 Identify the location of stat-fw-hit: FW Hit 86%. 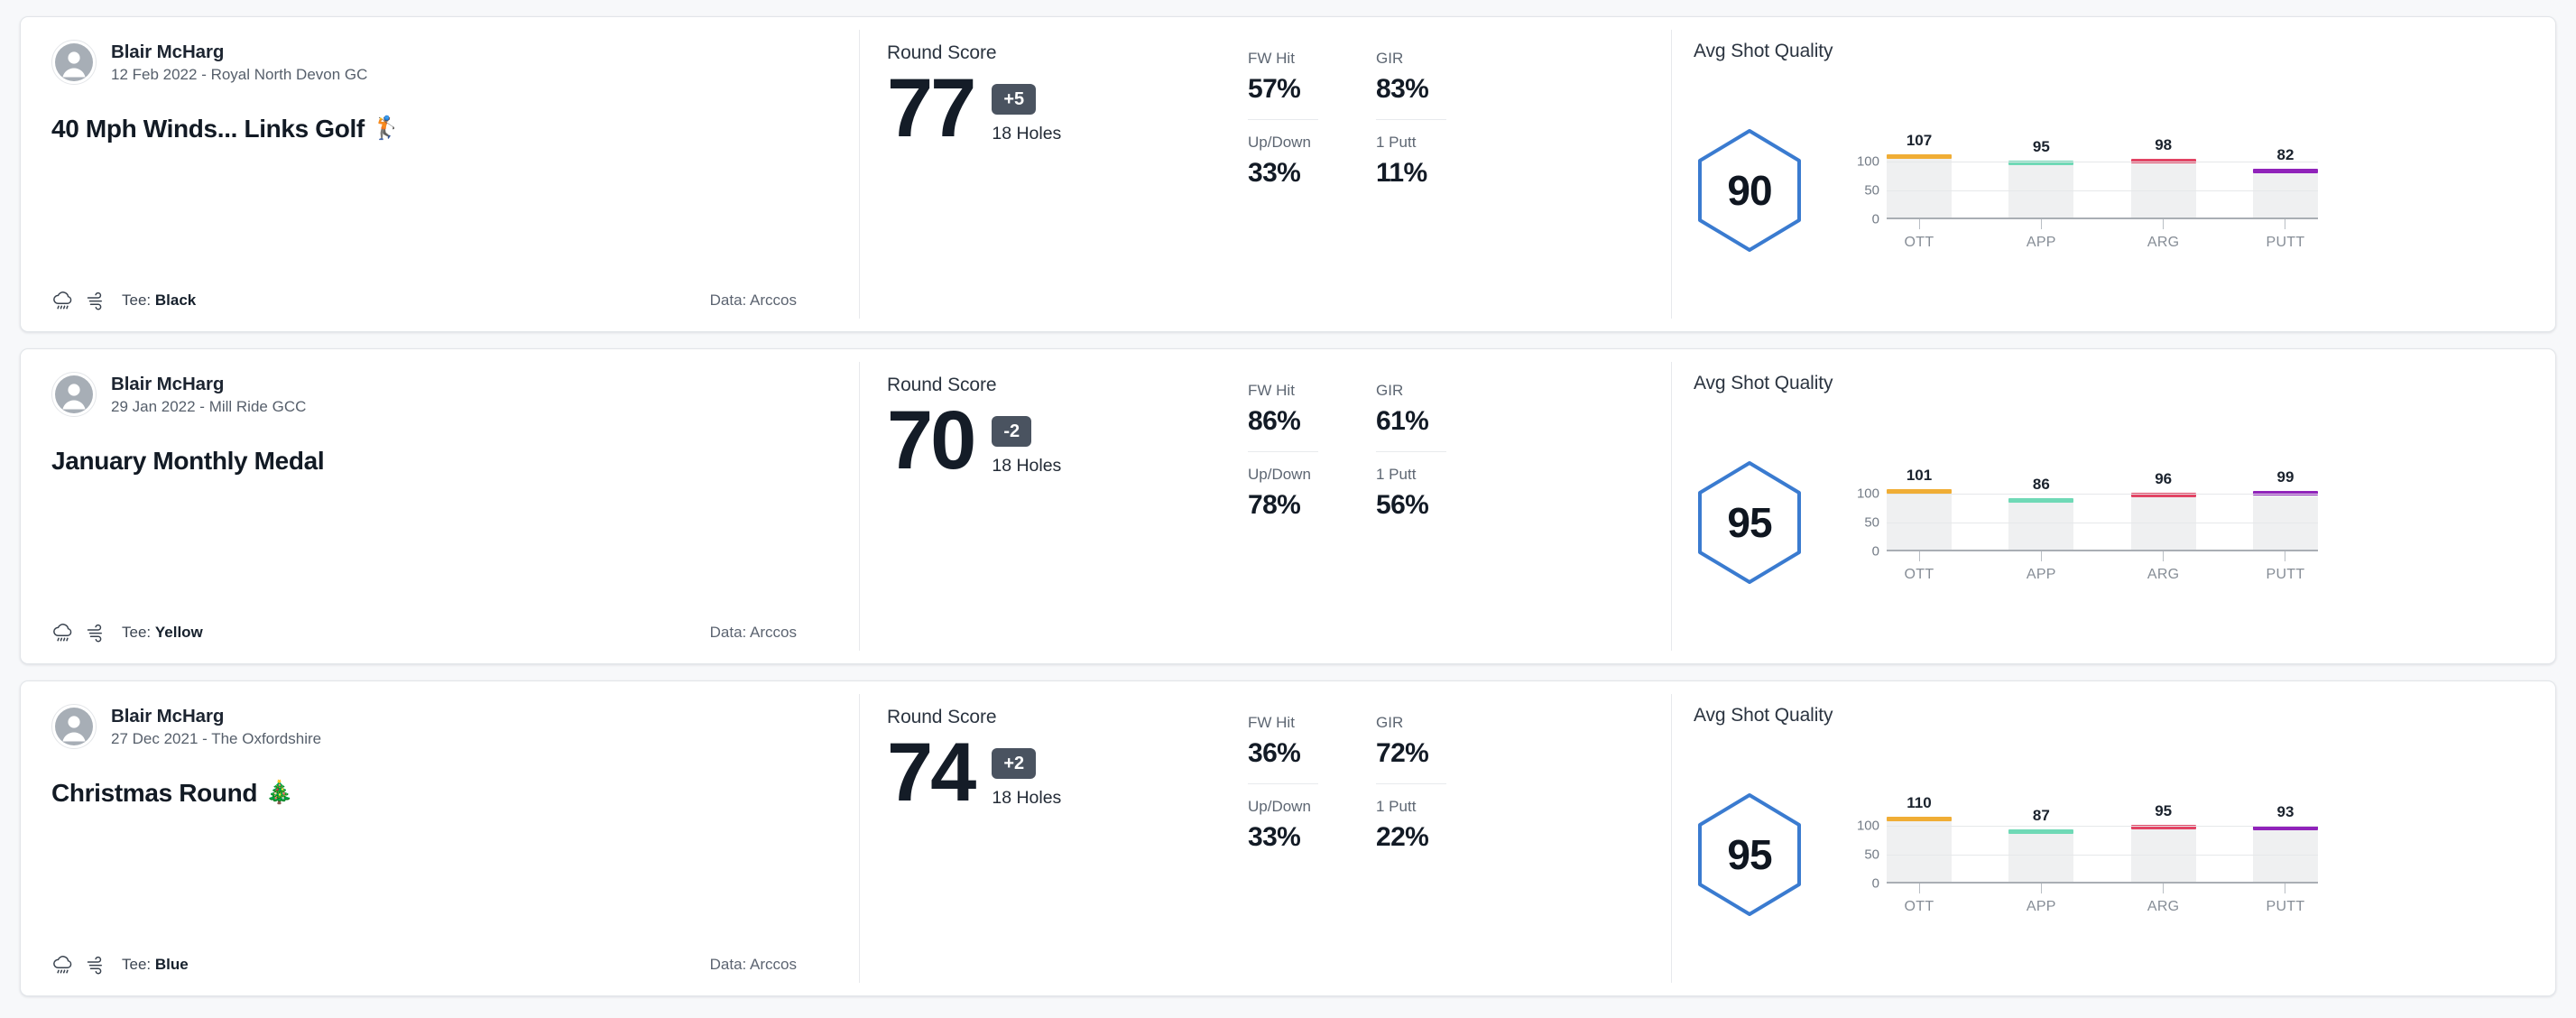
(1283, 417).